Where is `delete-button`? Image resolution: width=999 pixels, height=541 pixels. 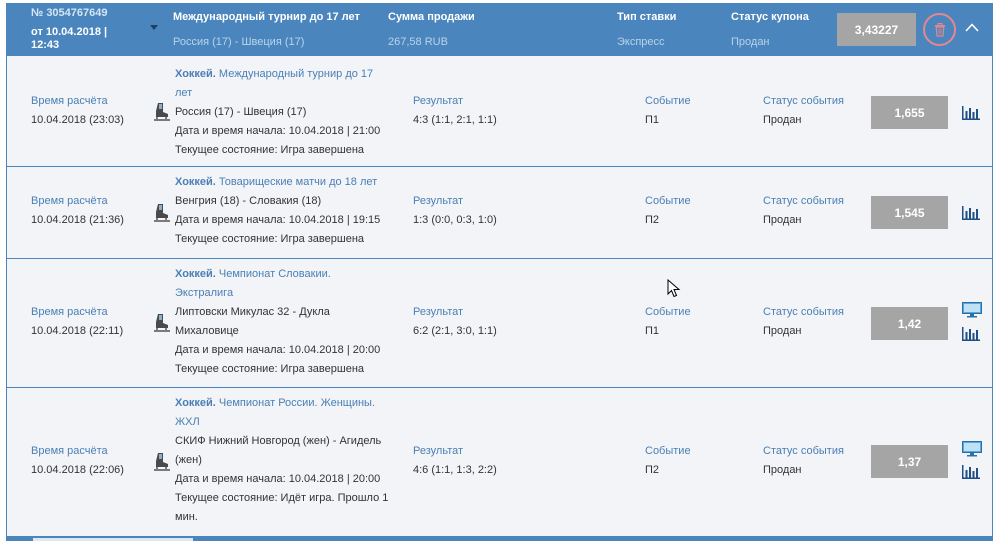 delete-button is located at coordinates (939, 29).